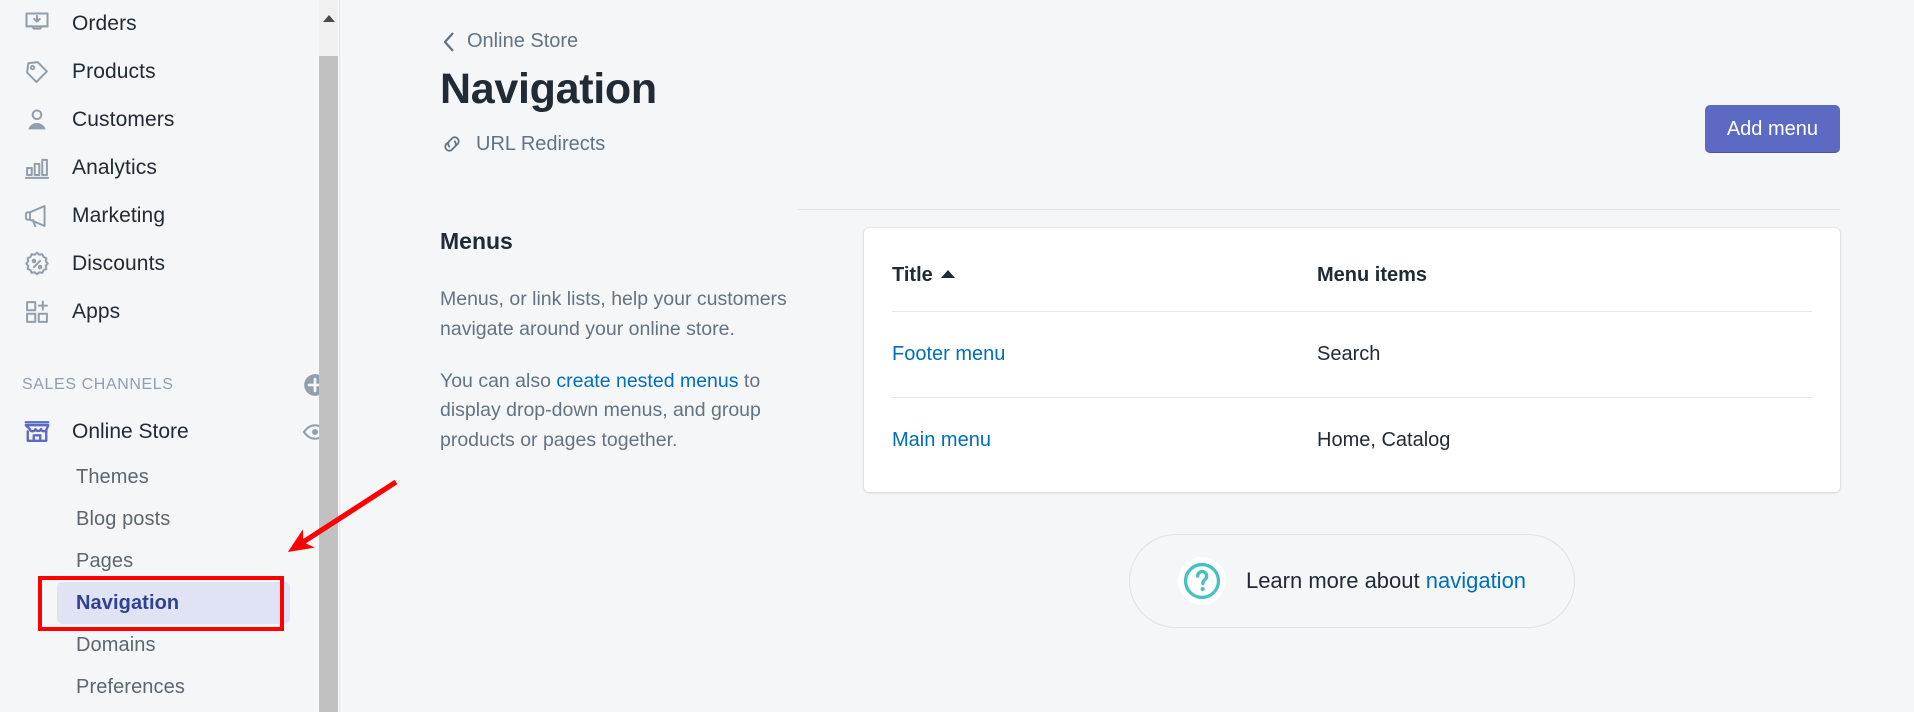 The width and height of the screenshot is (1914, 712). What do you see at coordinates (339, 356) in the screenshot?
I see `sidebar-divider` at bounding box center [339, 356].